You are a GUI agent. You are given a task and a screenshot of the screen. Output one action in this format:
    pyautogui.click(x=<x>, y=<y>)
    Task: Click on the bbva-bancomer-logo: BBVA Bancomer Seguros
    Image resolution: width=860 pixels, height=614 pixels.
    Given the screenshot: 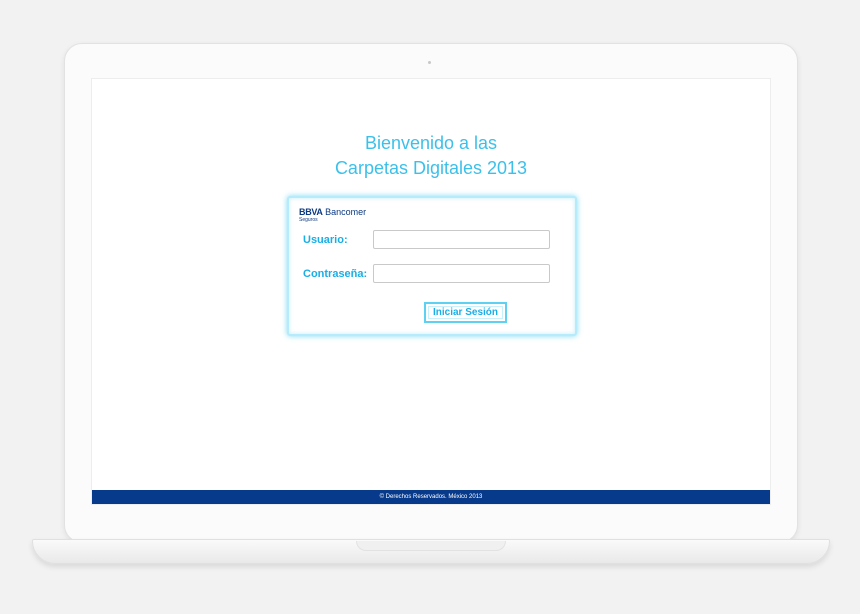 What is the action you would take?
    pyautogui.click(x=332, y=215)
    